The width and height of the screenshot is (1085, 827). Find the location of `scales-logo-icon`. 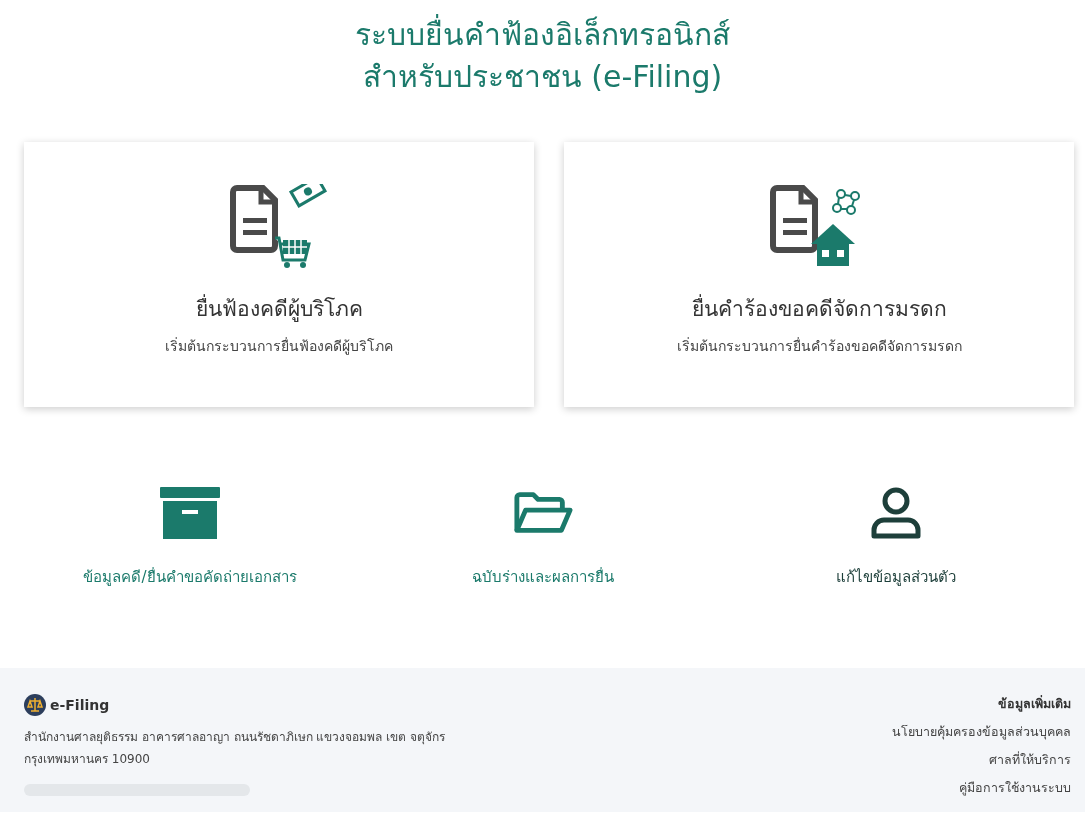

scales-logo-icon is located at coordinates (35, 705).